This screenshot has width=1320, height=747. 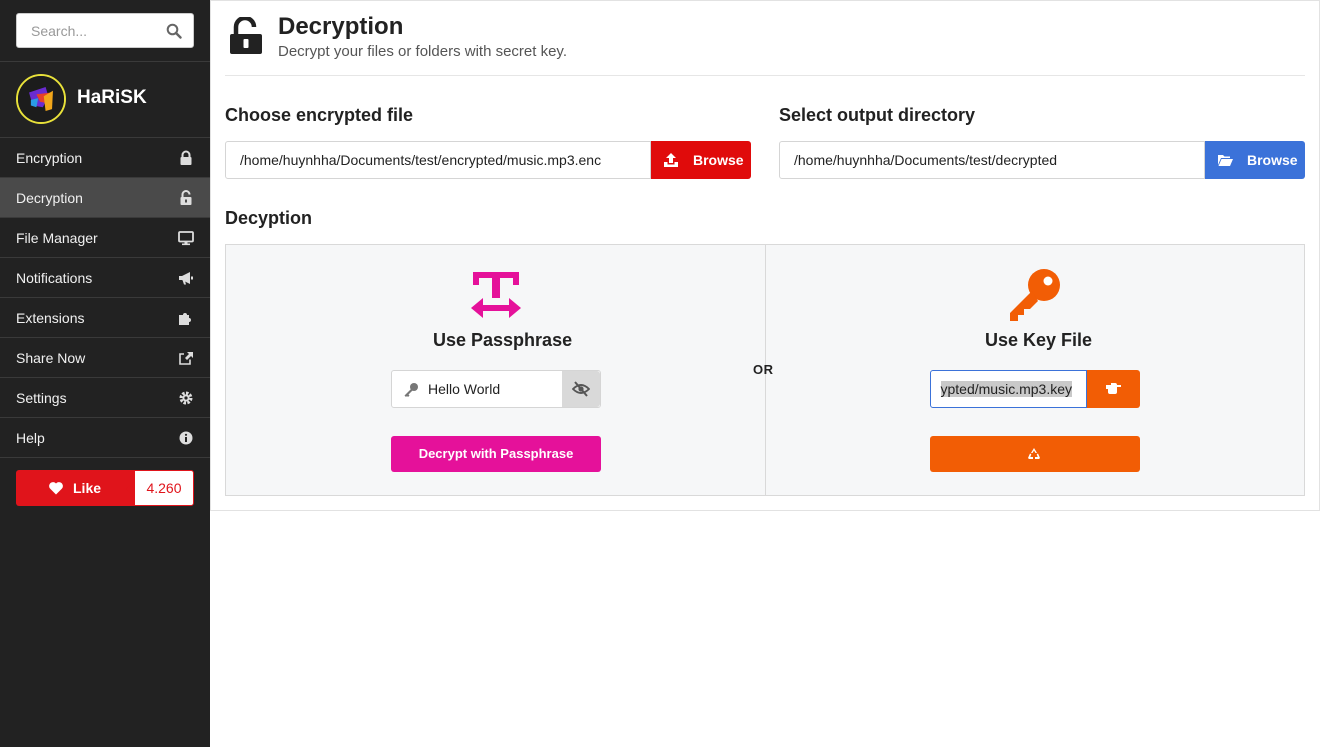 I want to click on keyfile-option-title: Use Key File, so click(x=1039, y=340).